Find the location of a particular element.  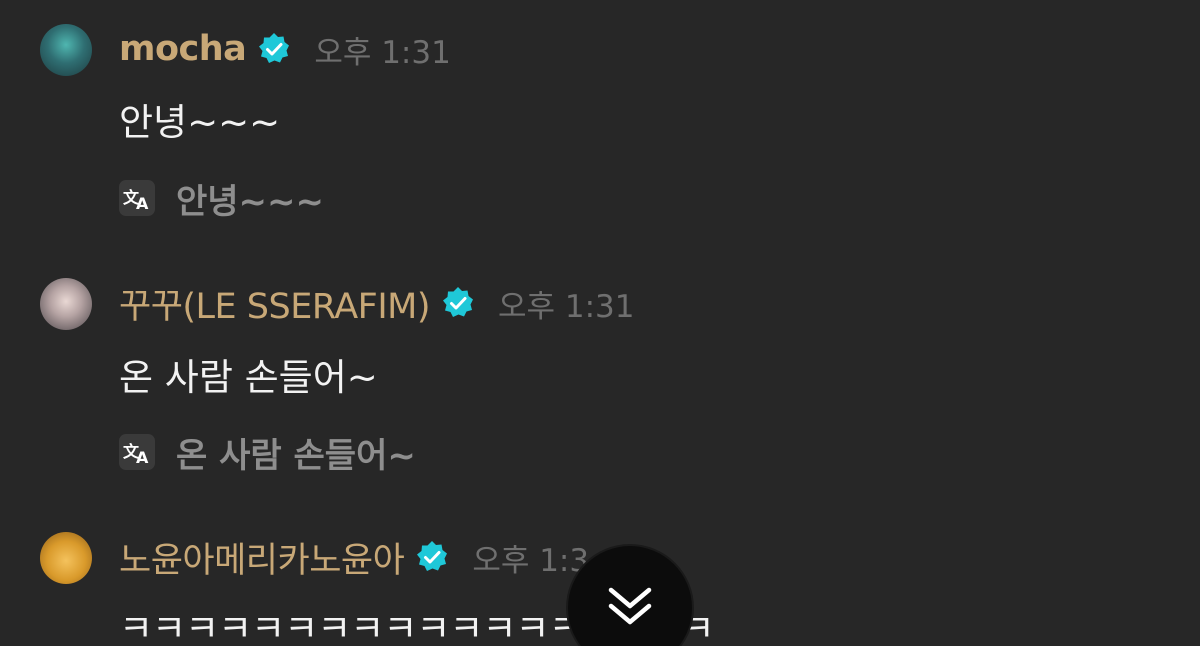

username: 꾸꾸(LE SSERAFIM) is located at coordinates (275, 303).